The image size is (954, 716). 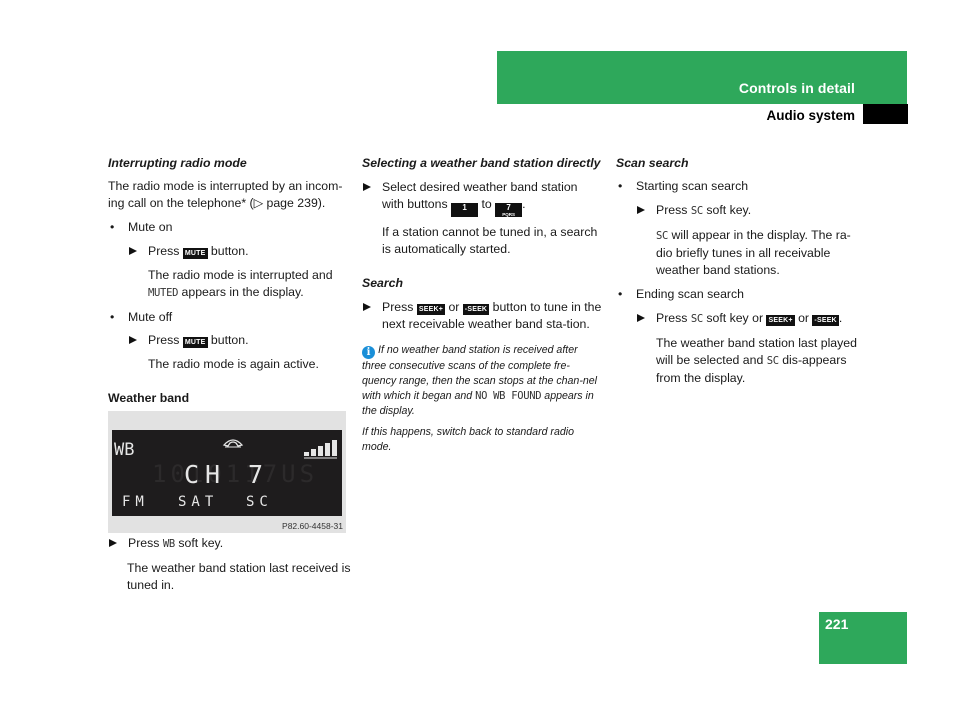 I want to click on softkey-fm: FM, so click(x=135, y=502).